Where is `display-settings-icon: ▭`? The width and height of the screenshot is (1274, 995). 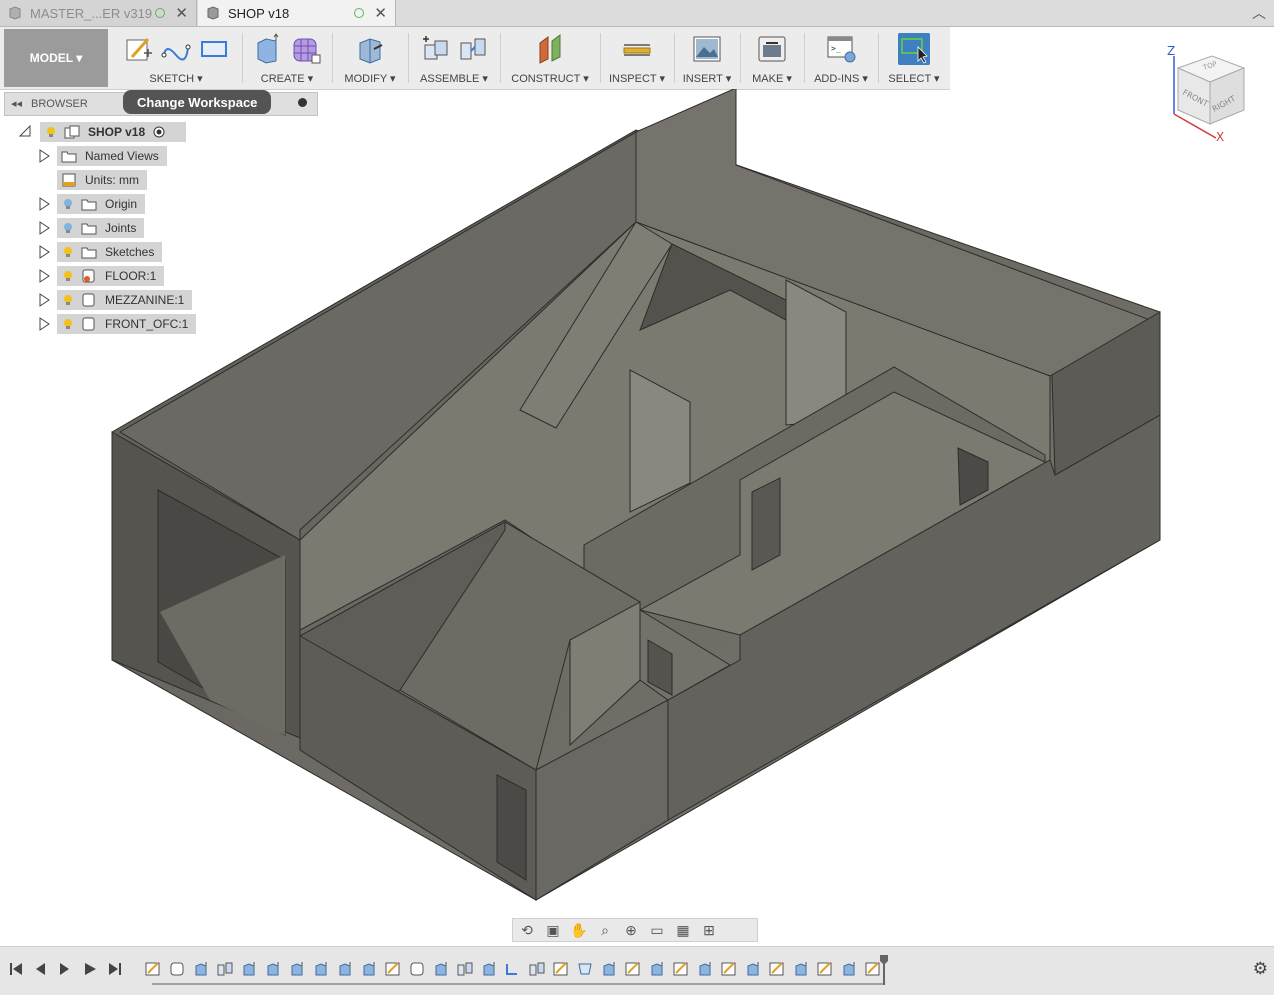
display-settings-icon: ▭ is located at coordinates (657, 930).